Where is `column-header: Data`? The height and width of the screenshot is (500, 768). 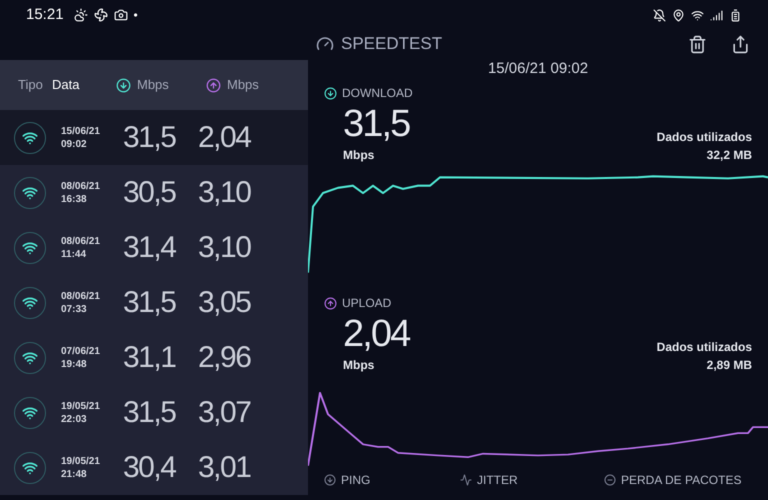 column-header: Data is located at coordinates (66, 85).